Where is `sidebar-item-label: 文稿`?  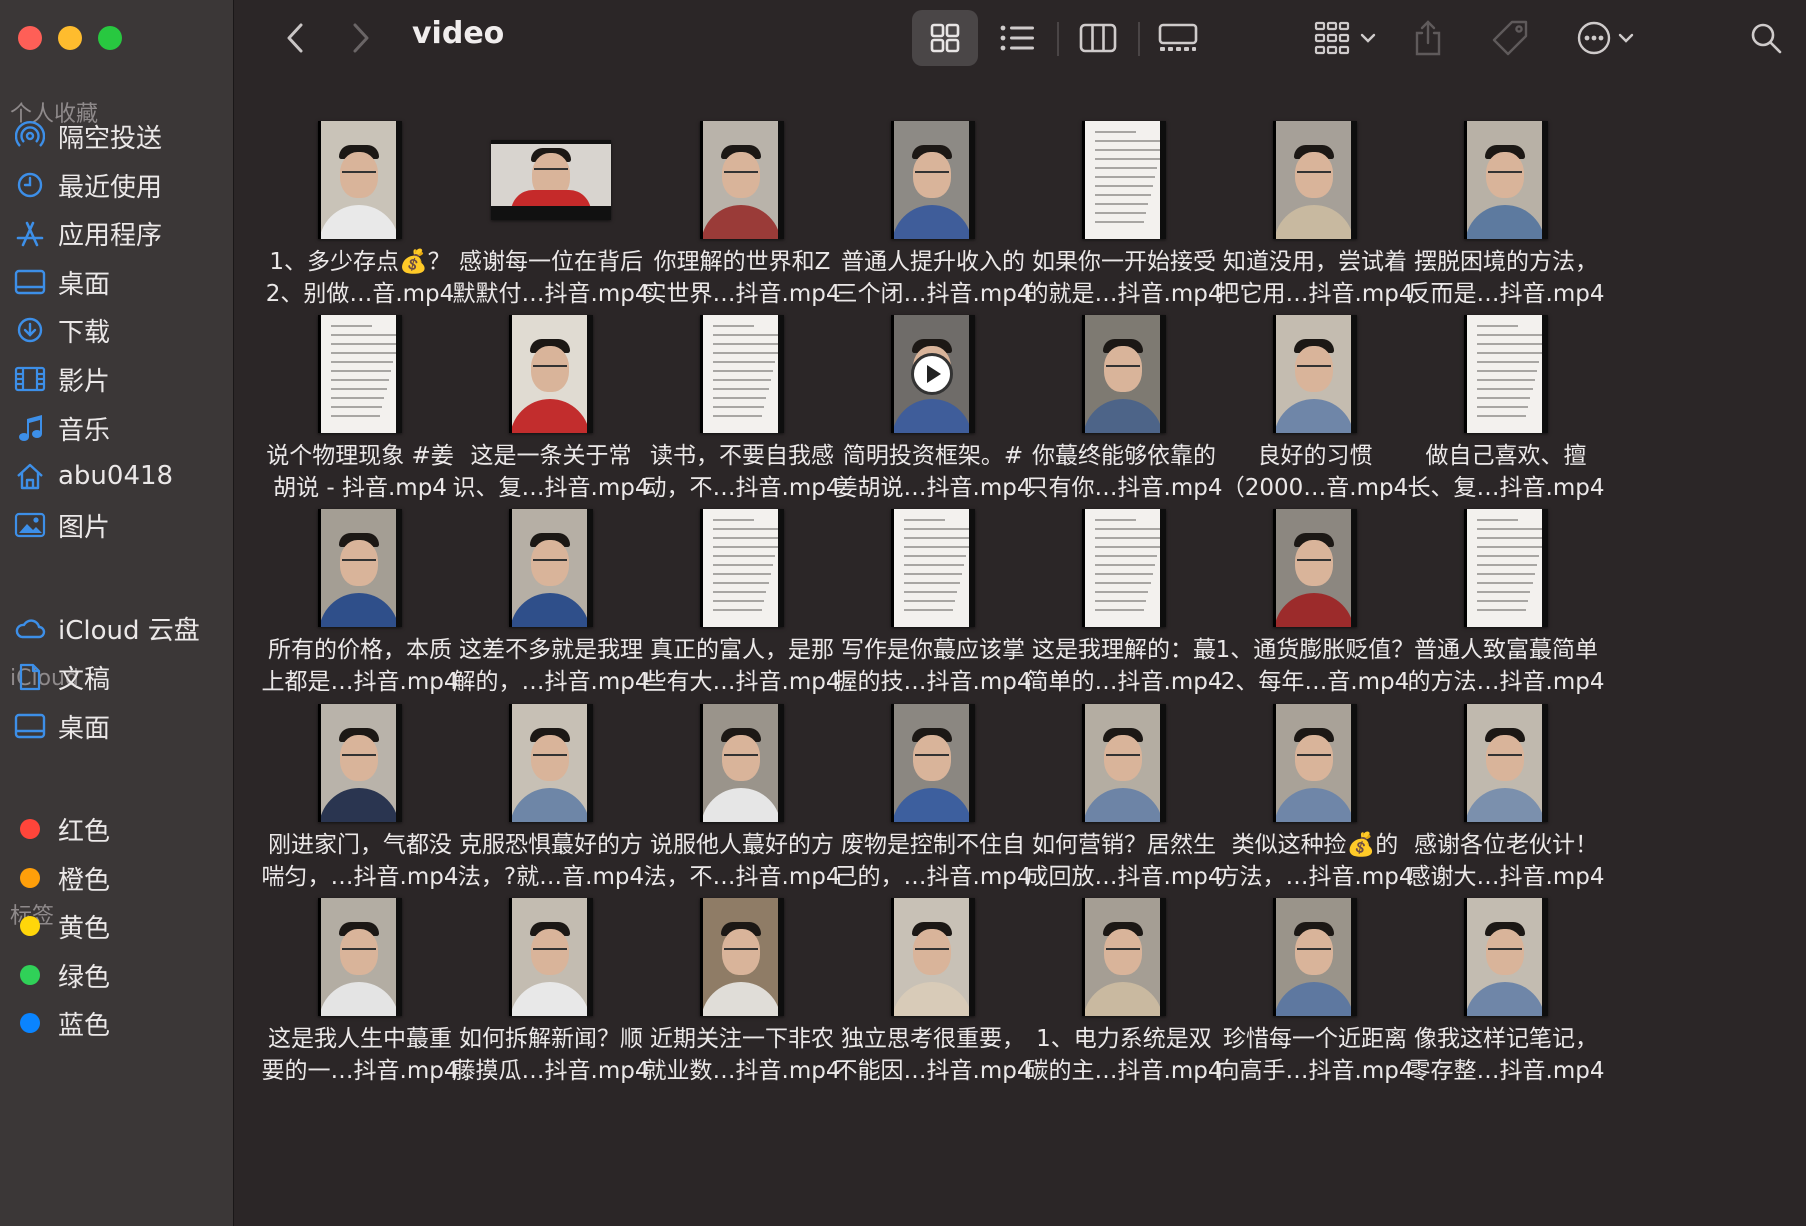
sidebar-item-label: 文稿 is located at coordinates (84, 679).